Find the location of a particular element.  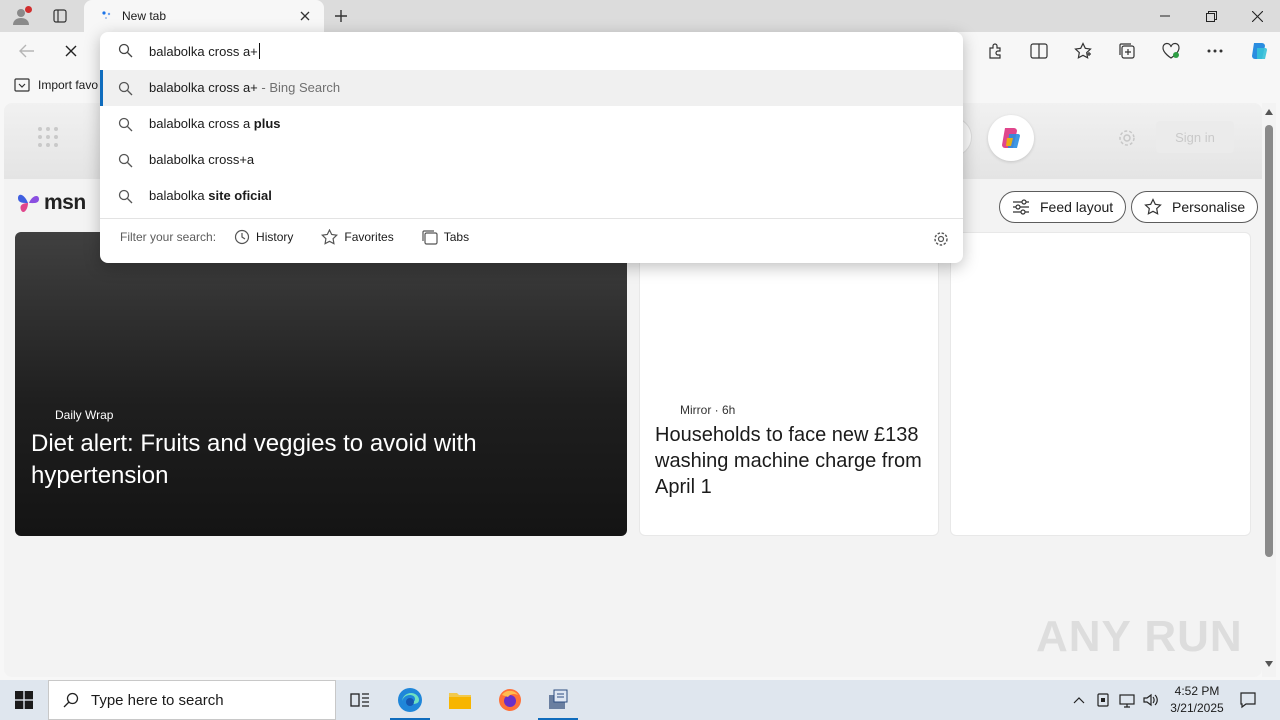

clock-time: 4:52 PM is located at coordinates (1197, 691).